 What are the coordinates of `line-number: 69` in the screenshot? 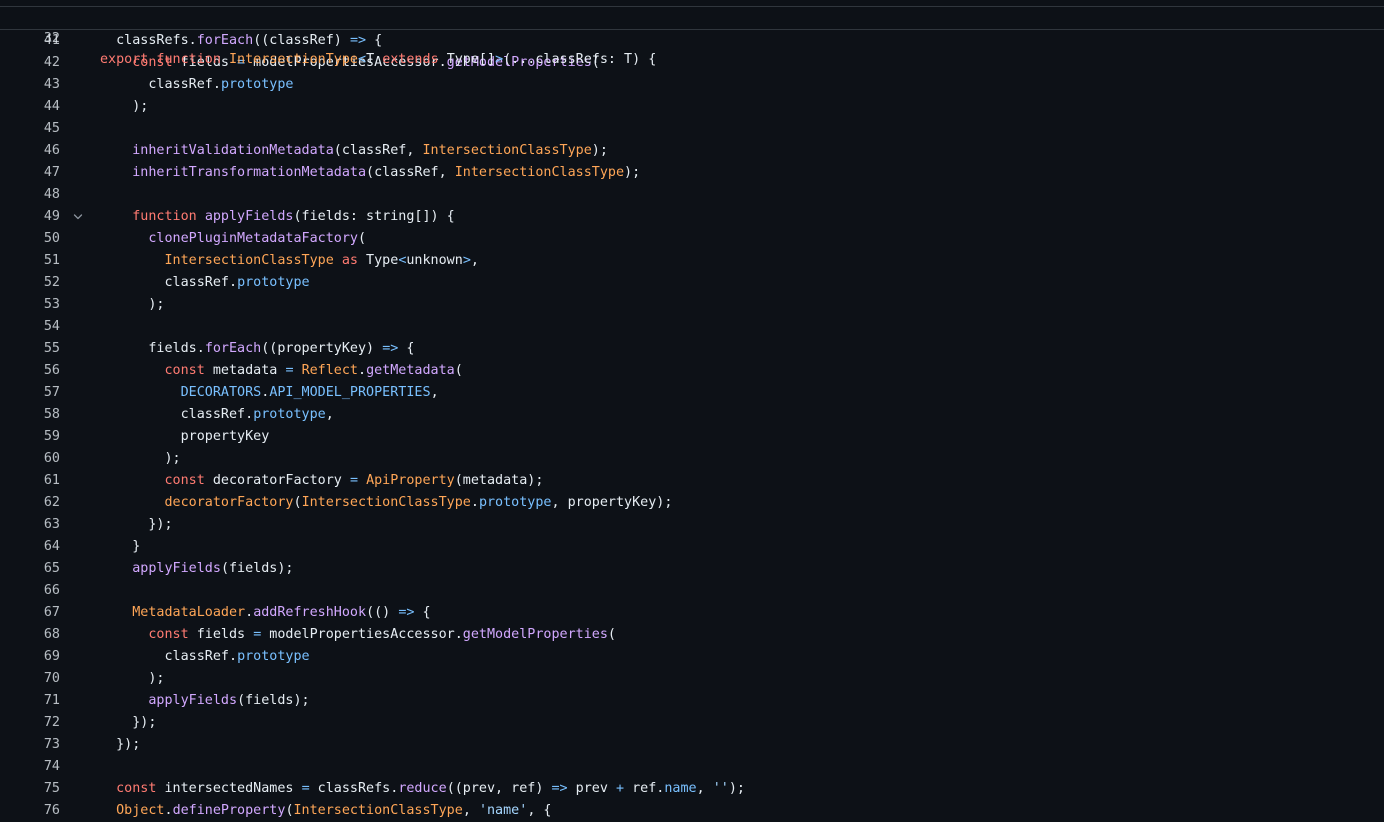 It's located at (30, 657).